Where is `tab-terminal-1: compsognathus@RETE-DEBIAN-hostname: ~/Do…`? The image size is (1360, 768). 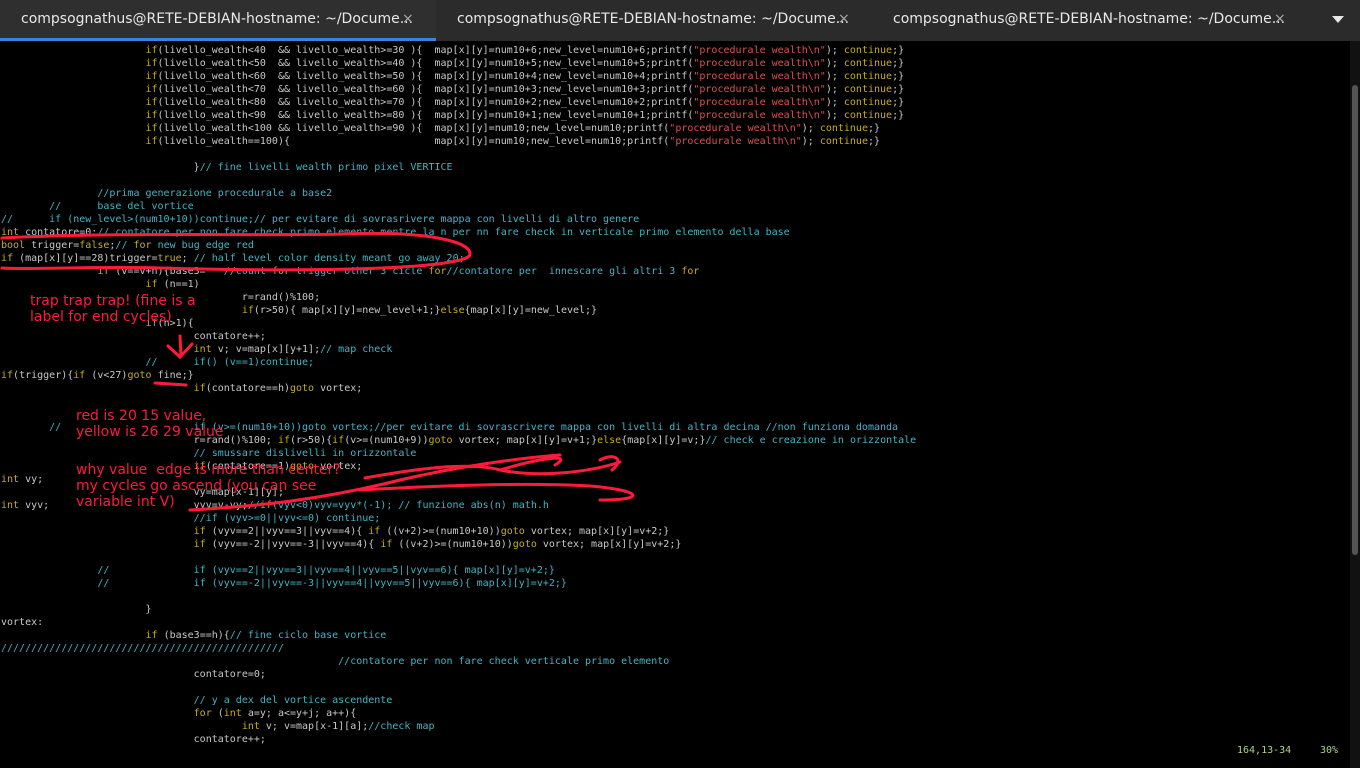 tab-terminal-1: compsognathus@RETE-DEBIAN-hostname: ~/Do… is located at coordinates (218, 20).